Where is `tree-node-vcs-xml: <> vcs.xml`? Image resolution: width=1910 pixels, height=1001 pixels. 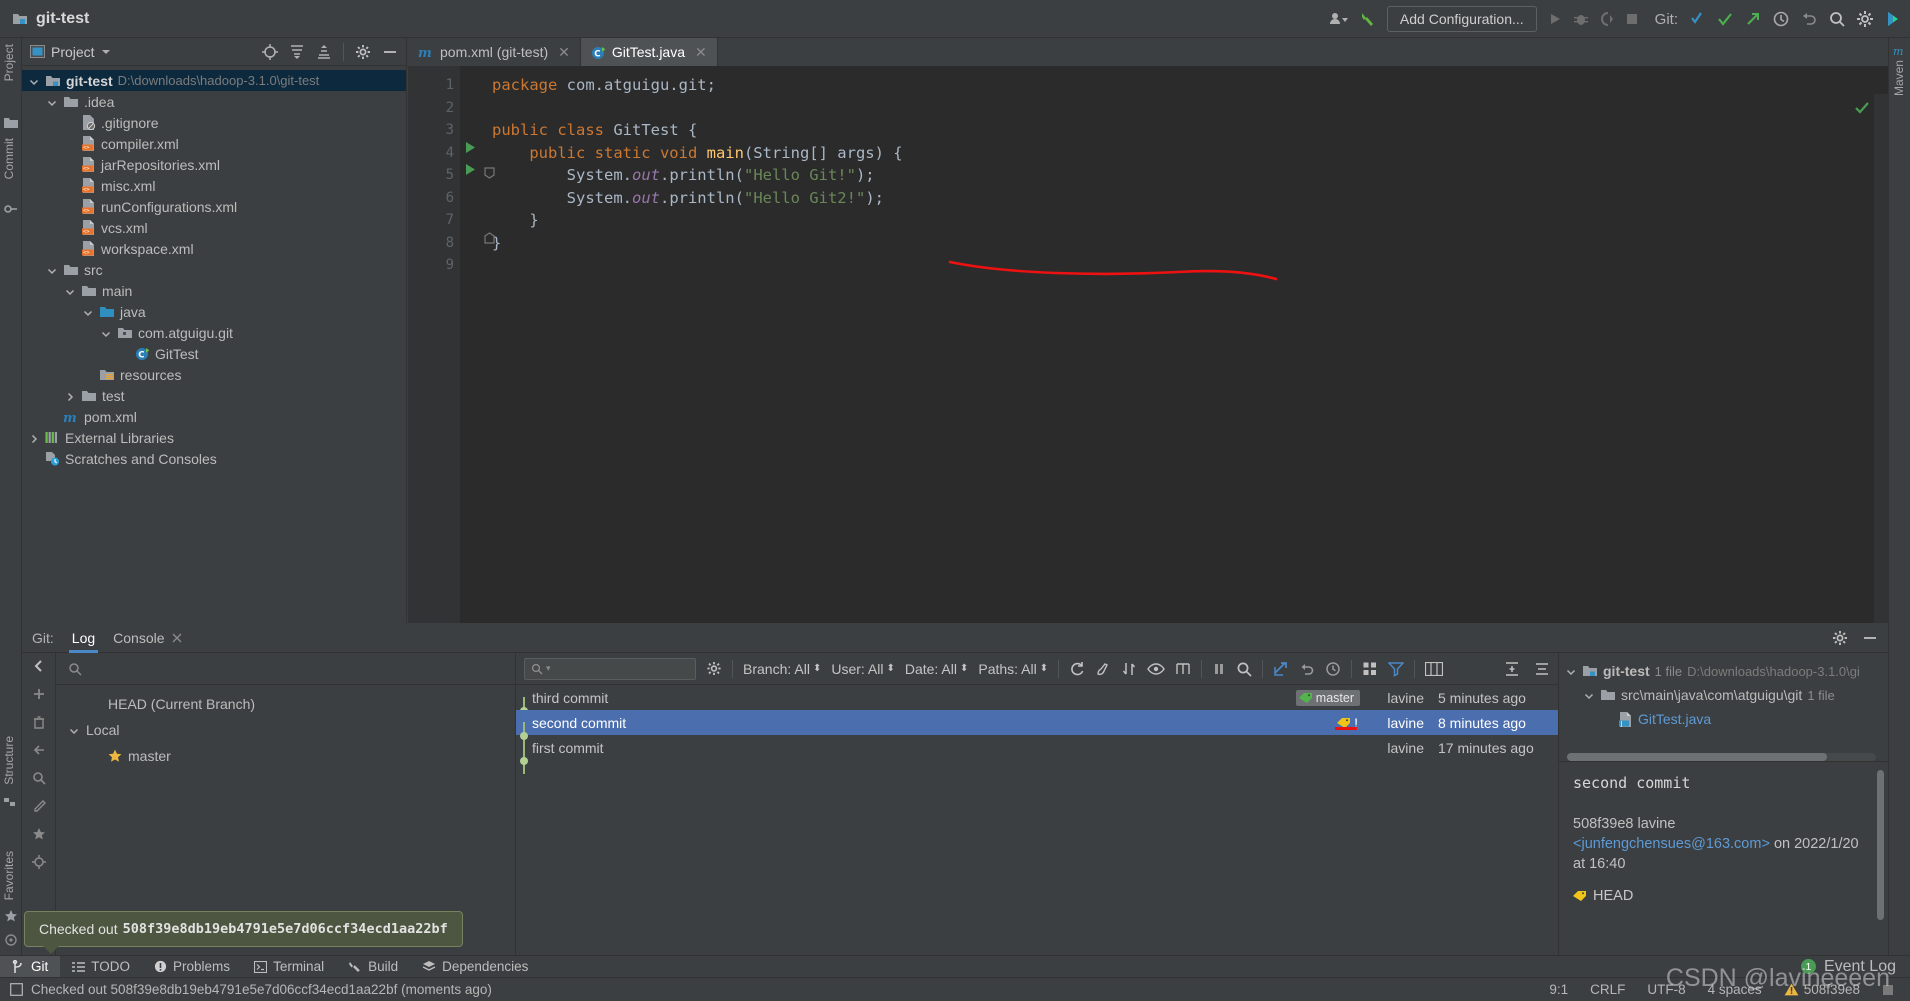
tree-node-vcs-xml: <> vcs.xml is located at coordinates (214, 227).